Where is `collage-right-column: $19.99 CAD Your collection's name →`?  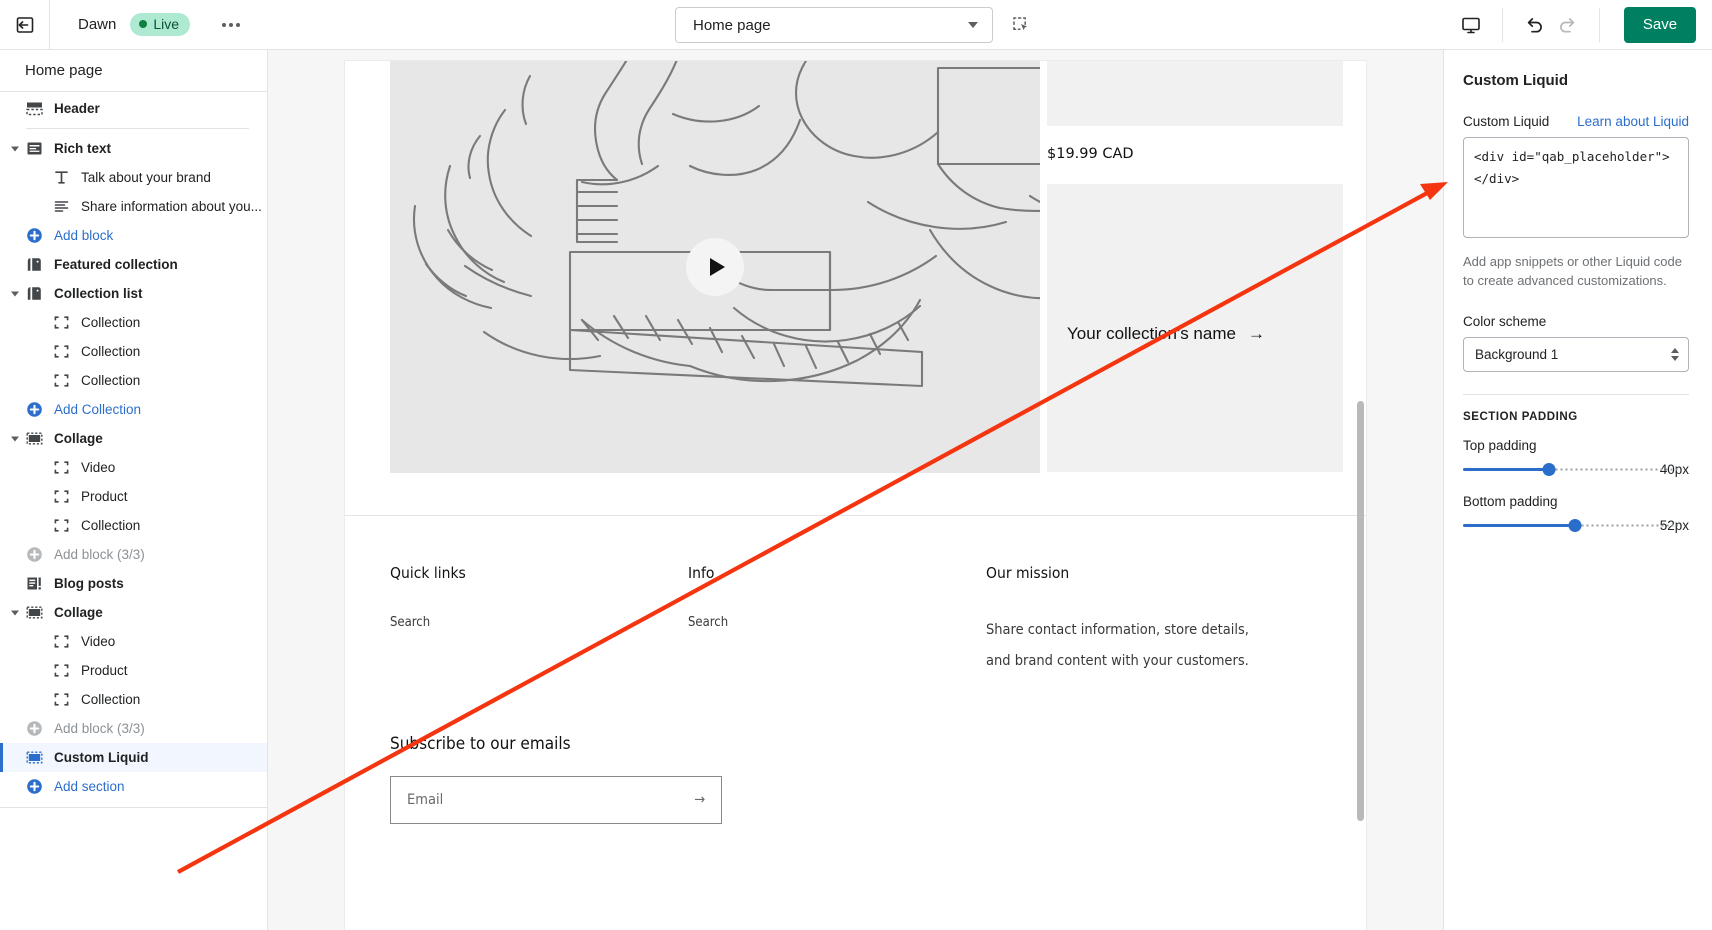
collage-right-column: $19.99 CAD Your collection's name → is located at coordinates (1195, 267).